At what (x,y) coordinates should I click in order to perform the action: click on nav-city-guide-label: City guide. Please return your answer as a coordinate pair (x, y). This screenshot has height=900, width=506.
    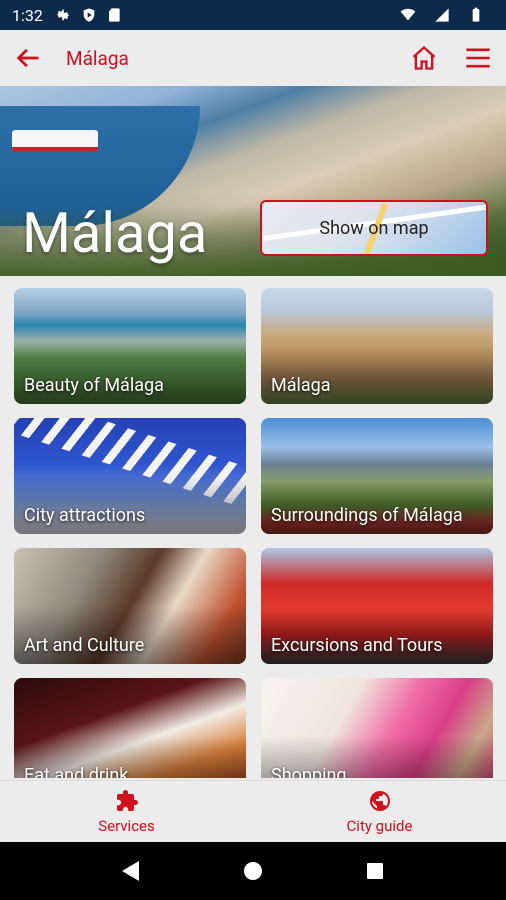
    Looking at the image, I should click on (379, 825).